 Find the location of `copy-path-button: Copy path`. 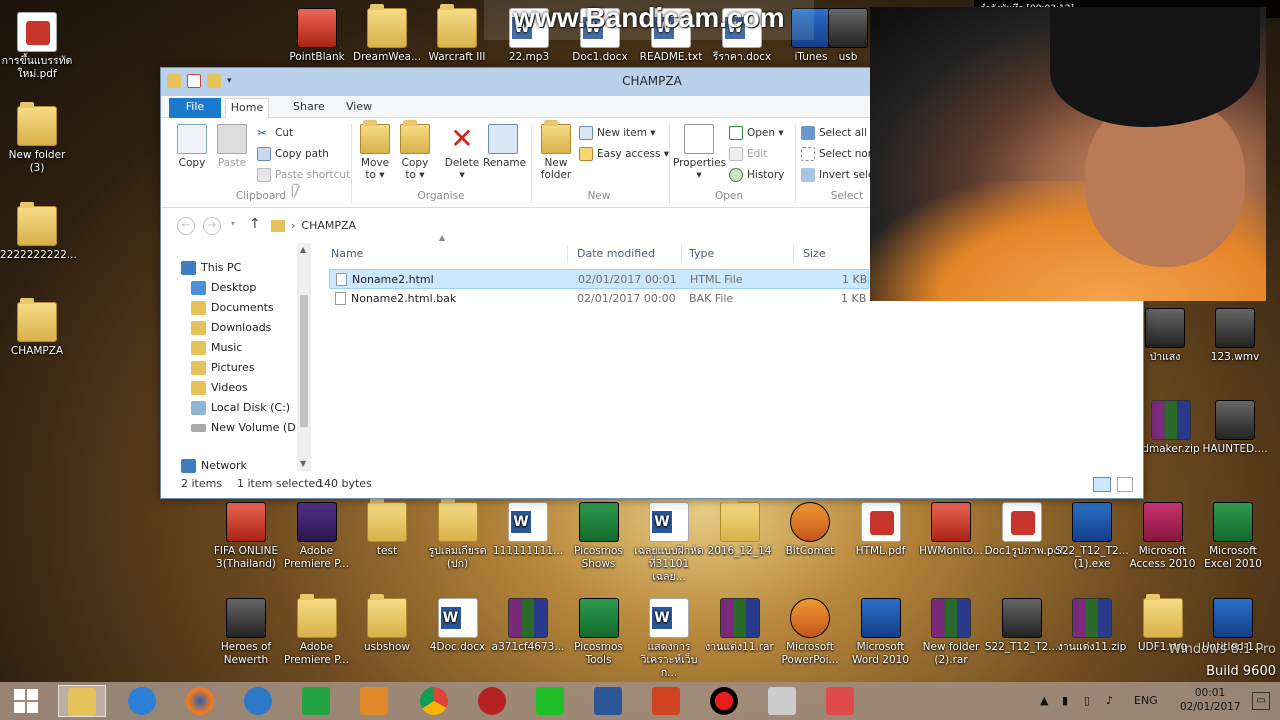

copy-path-button: Copy path is located at coordinates (293, 154).